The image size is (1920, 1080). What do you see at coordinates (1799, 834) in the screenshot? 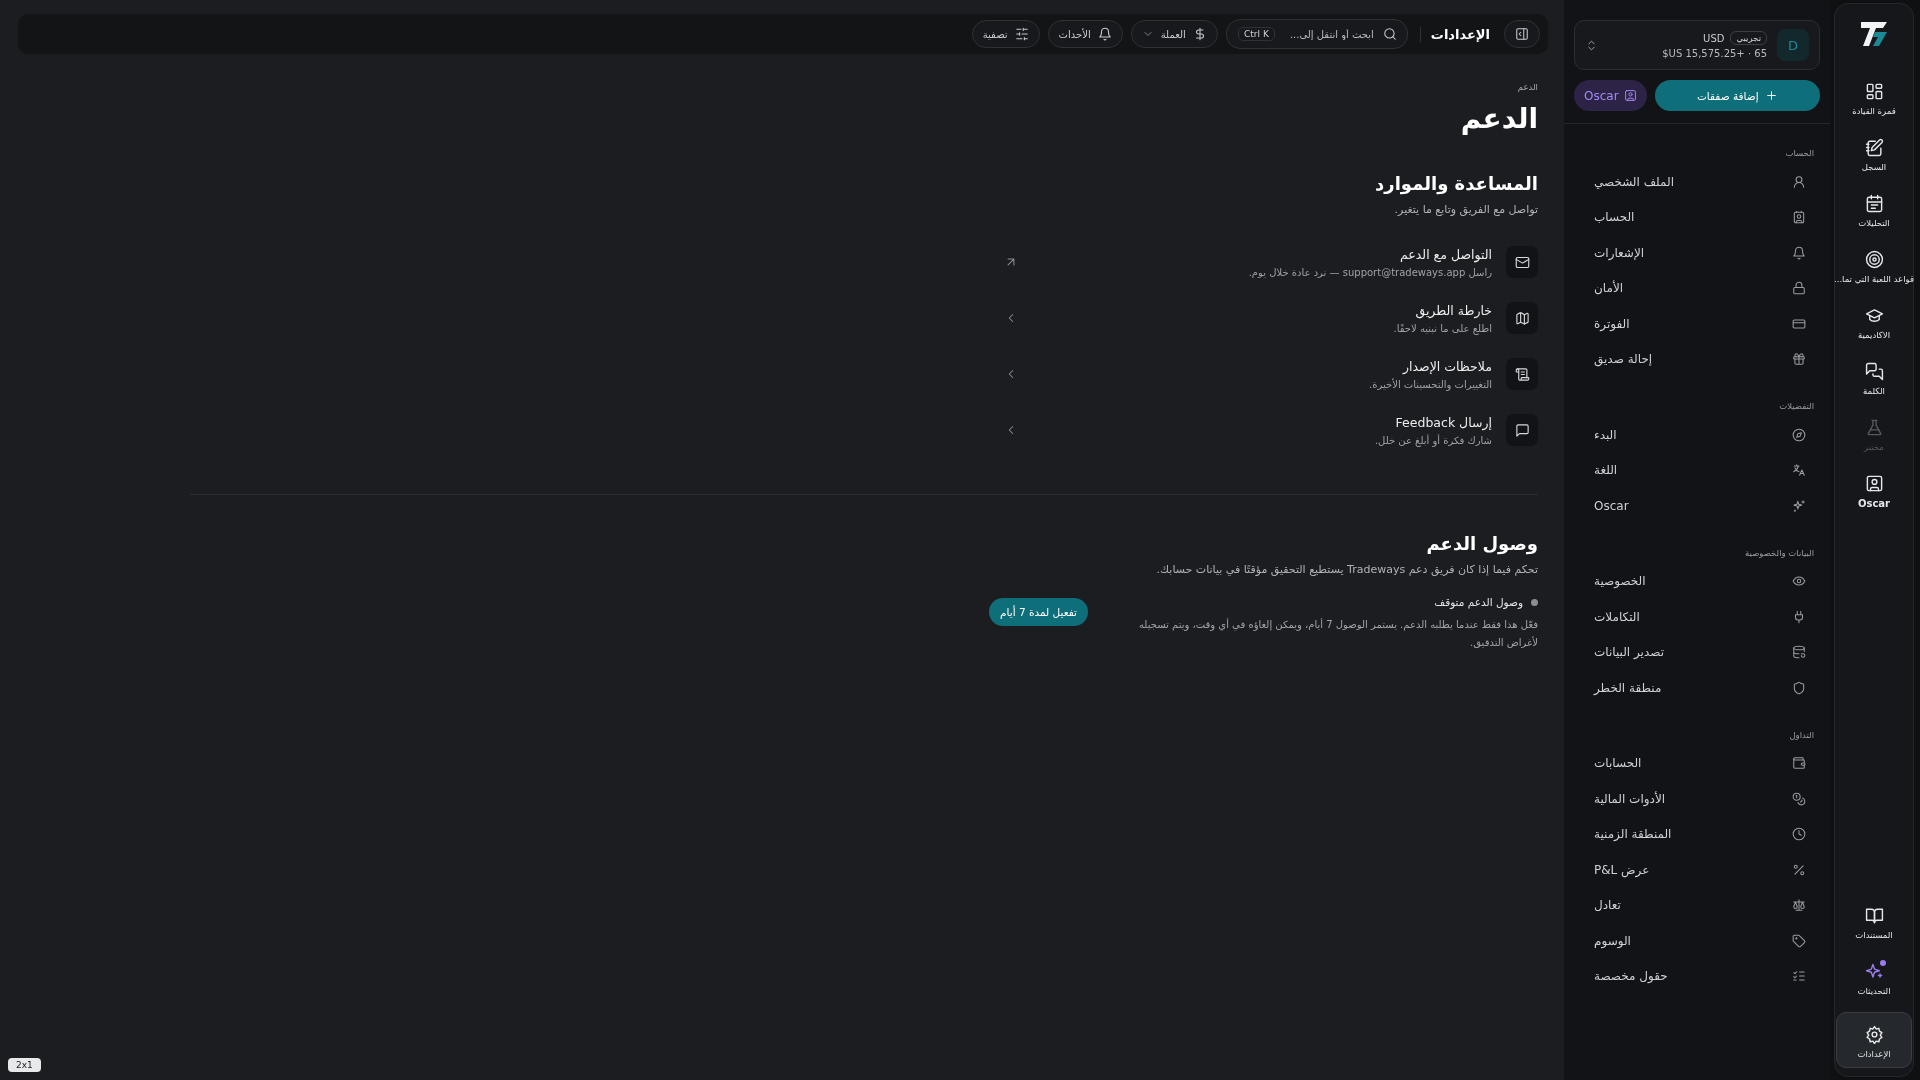
I see `clock-icon` at bounding box center [1799, 834].